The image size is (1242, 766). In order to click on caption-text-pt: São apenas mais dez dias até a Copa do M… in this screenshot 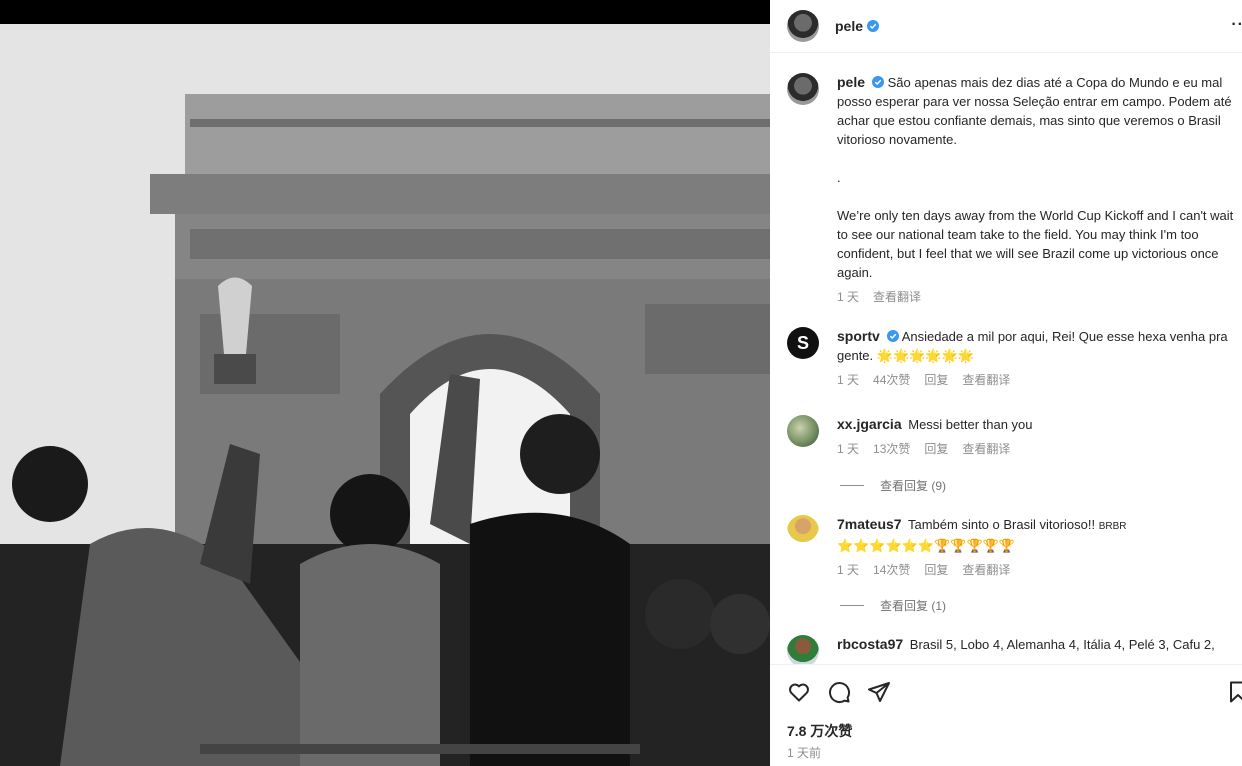, I will do `click(1034, 111)`.